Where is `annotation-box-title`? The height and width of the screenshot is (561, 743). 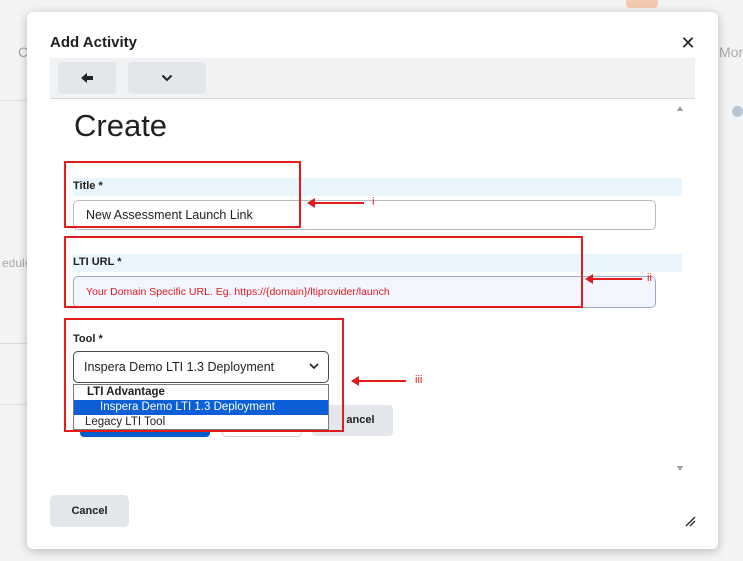
annotation-box-title is located at coordinates (182, 194).